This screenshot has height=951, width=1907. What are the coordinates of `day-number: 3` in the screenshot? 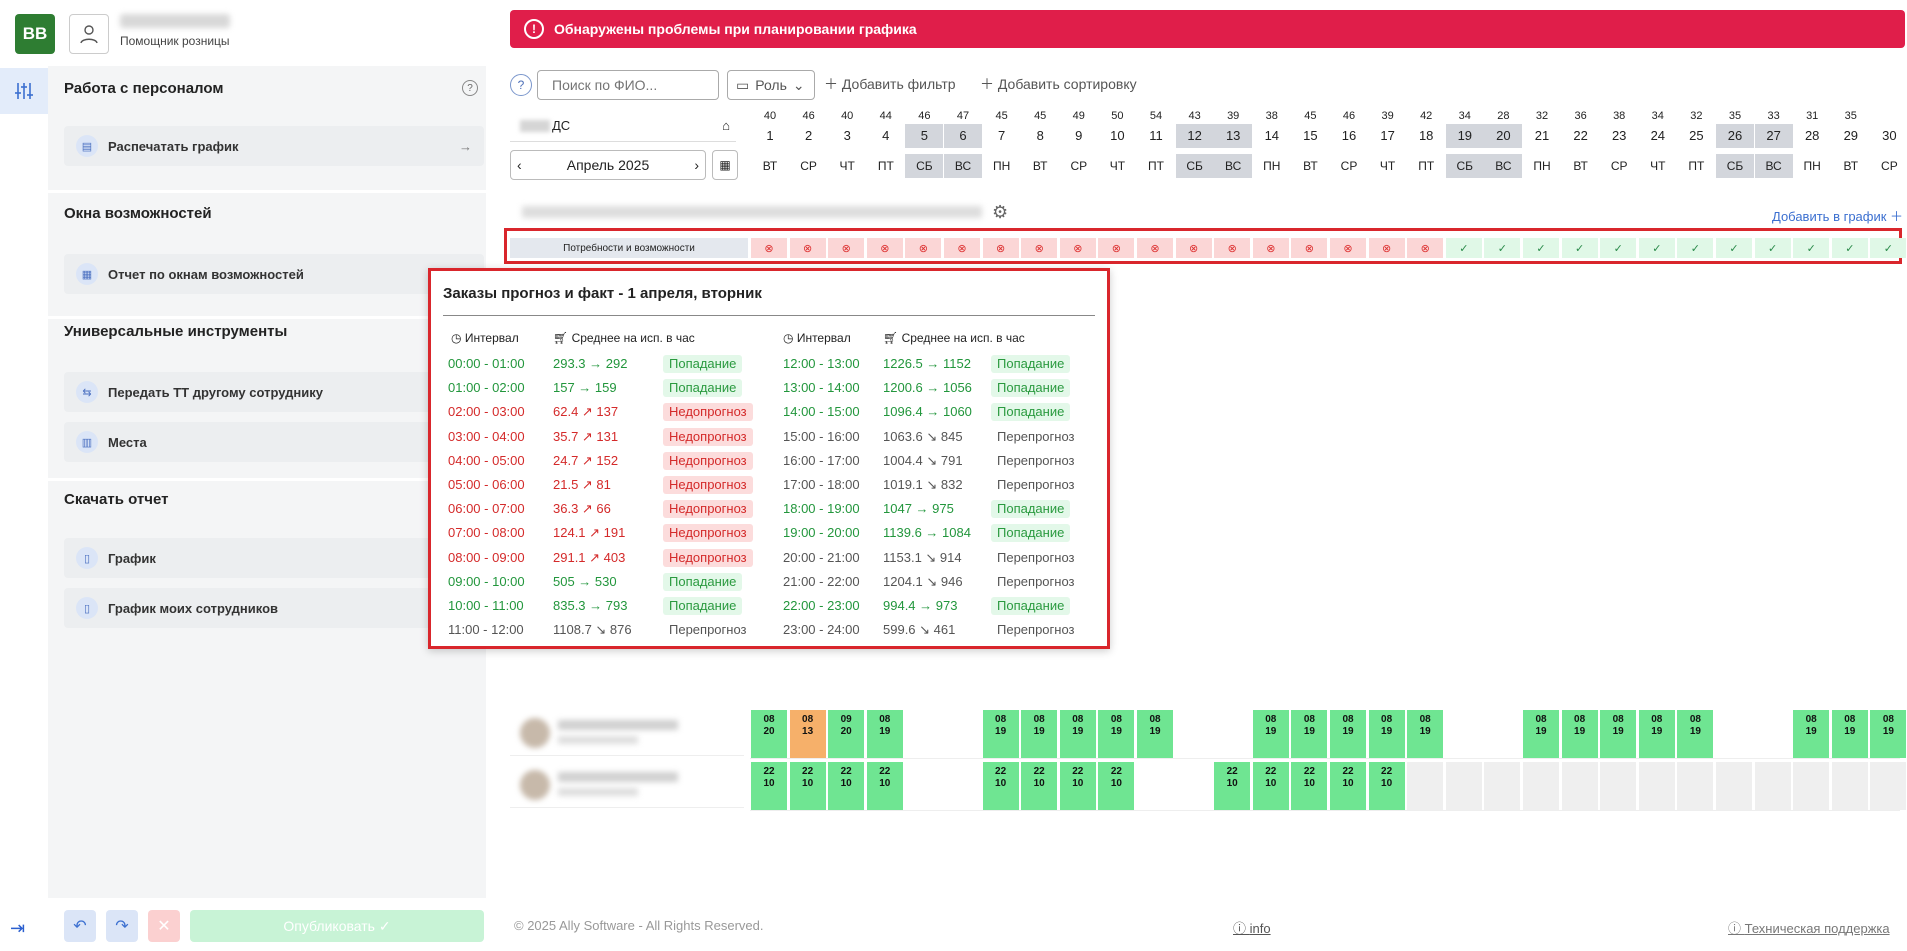 It's located at (847, 136).